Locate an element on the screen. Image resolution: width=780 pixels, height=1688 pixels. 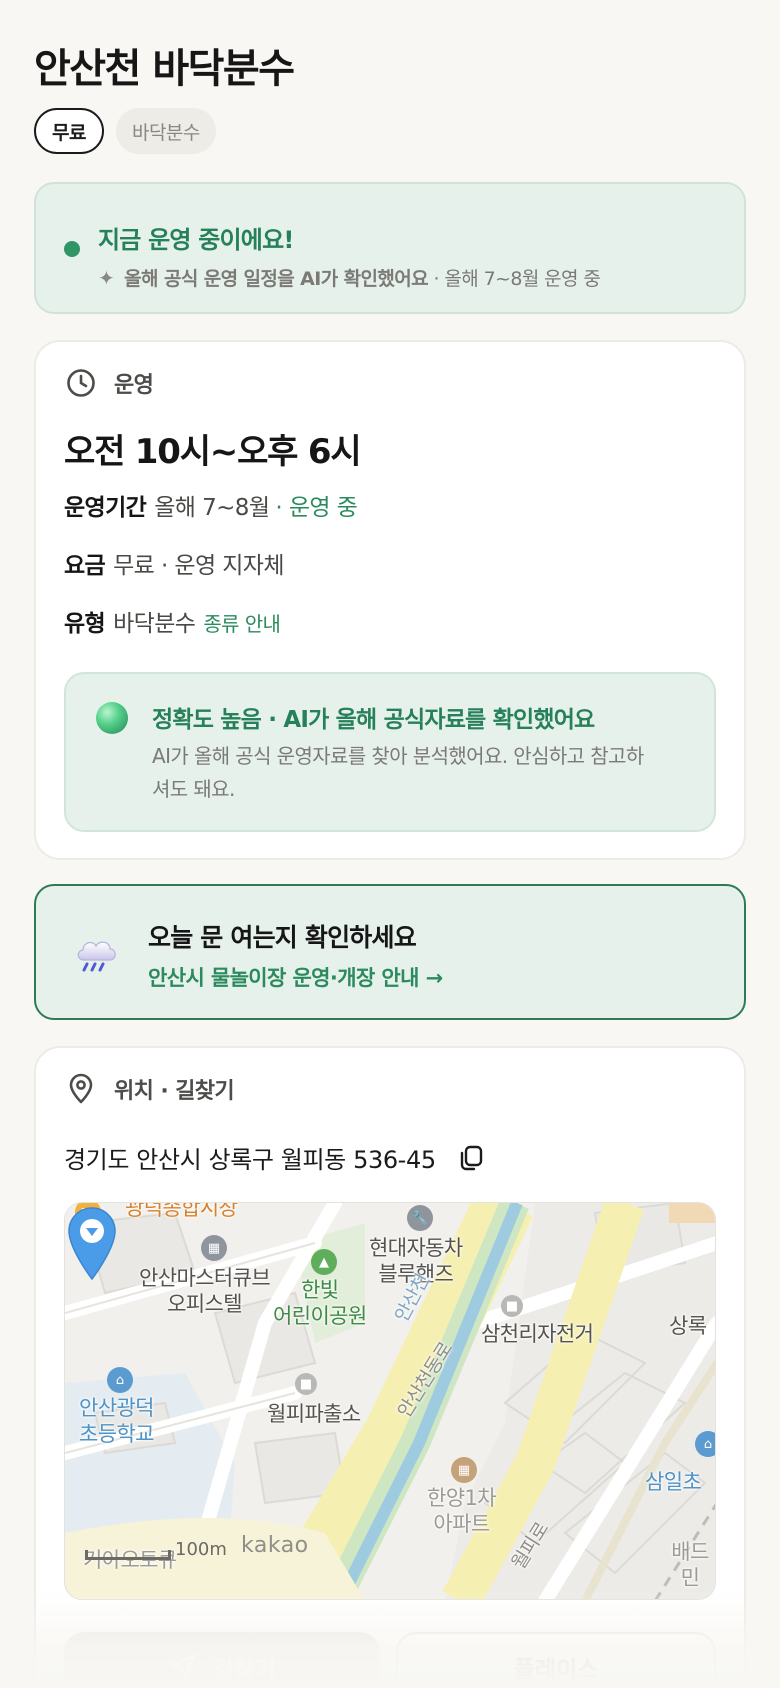
map-label-office: 안산마스터큐브 오피스텔 is located at coordinates (205, 1291).